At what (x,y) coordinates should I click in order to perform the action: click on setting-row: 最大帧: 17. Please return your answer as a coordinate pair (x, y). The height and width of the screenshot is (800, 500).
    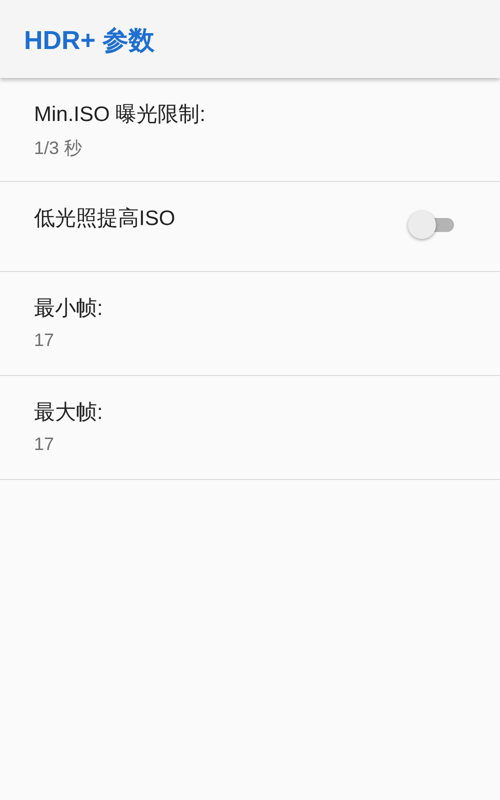
    Looking at the image, I should click on (250, 428).